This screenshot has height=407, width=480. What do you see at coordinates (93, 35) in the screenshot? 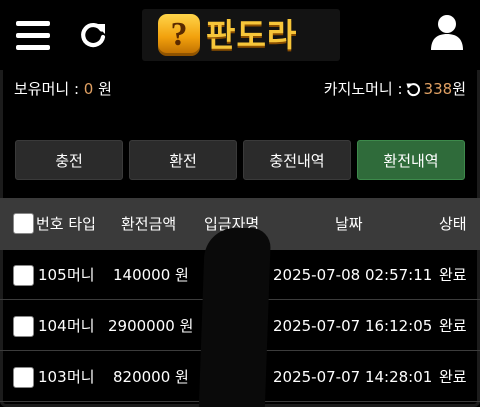
I see `refresh-icon` at bounding box center [93, 35].